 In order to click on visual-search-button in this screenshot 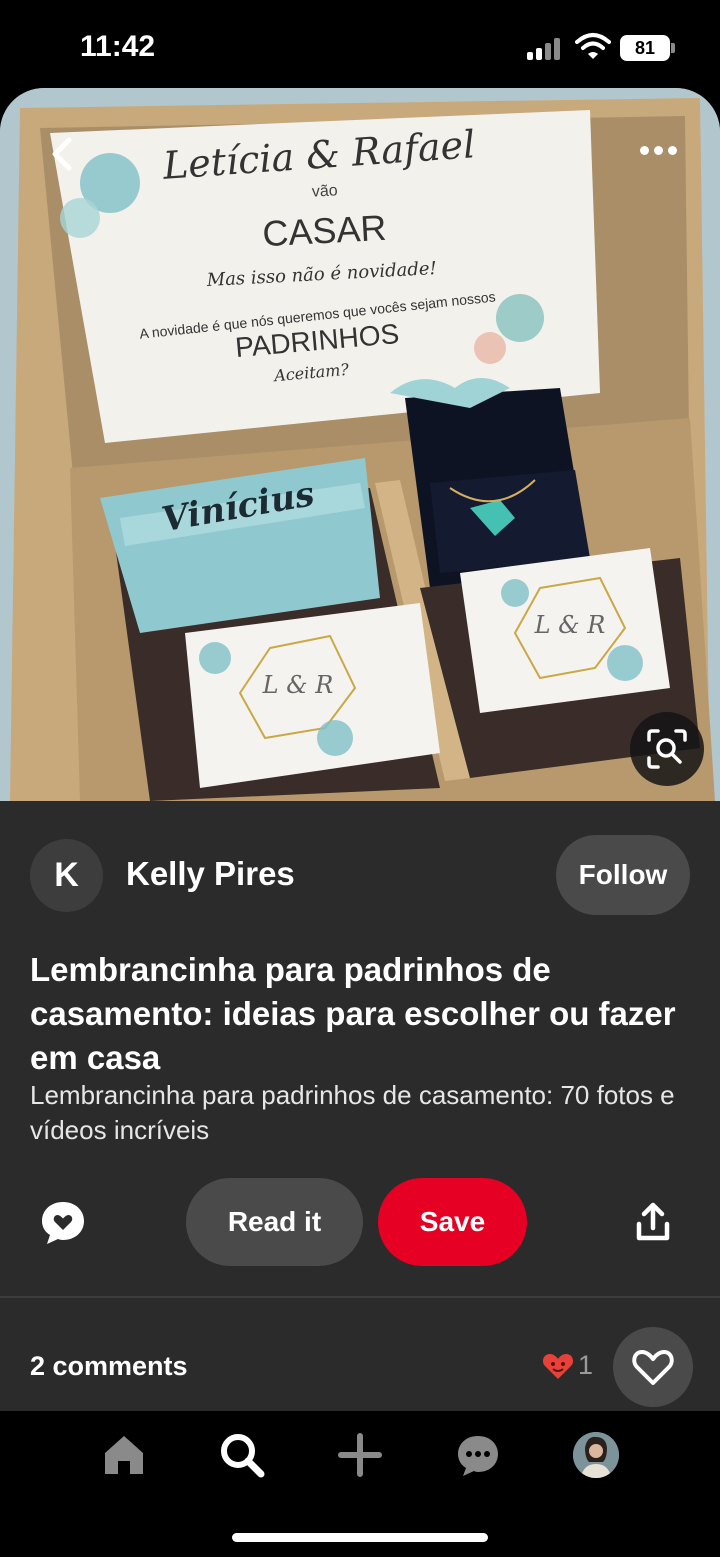, I will do `click(667, 749)`.